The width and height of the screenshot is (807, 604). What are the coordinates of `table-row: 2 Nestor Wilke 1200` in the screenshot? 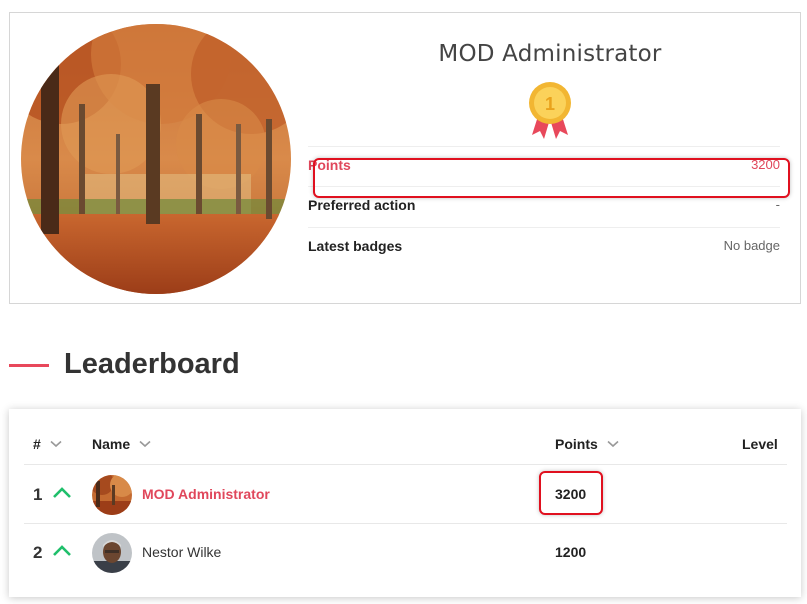 It's located at (405, 553).